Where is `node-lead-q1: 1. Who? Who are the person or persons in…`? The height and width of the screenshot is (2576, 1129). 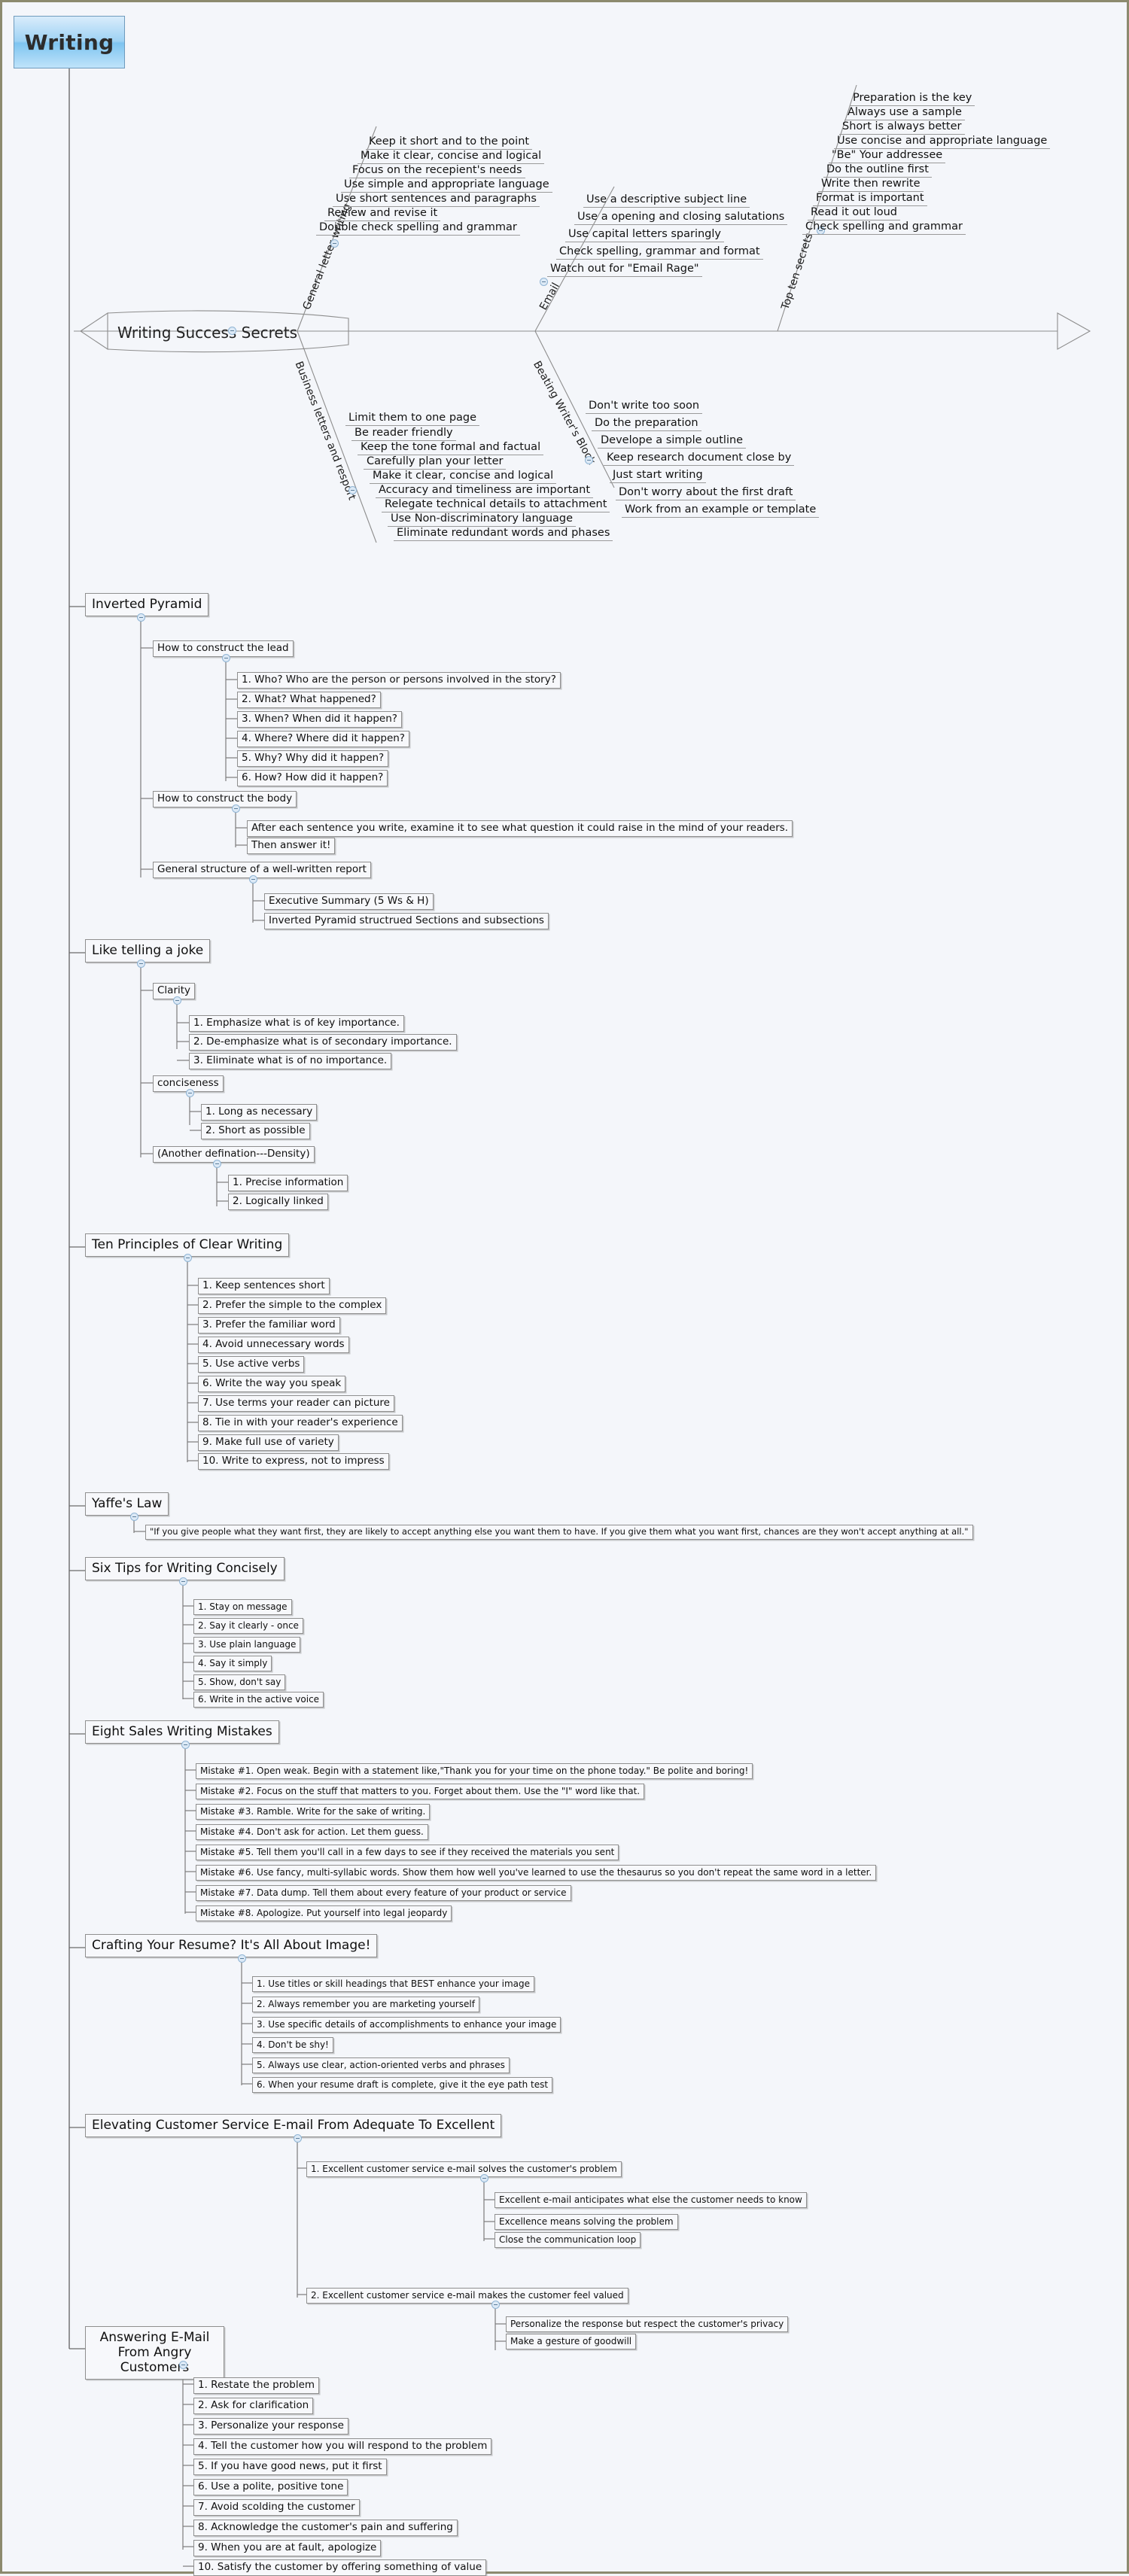
node-lead-q1: 1. Who? Who are the person or persons in… is located at coordinates (399, 680).